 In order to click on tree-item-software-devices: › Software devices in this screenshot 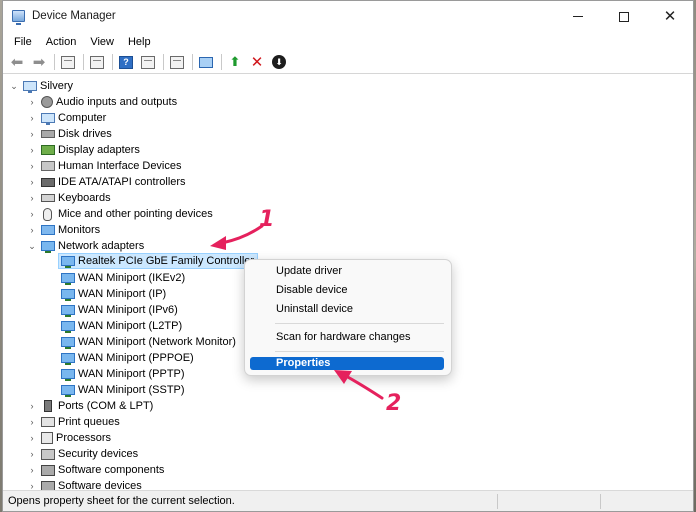, I will do `click(84, 484)`.